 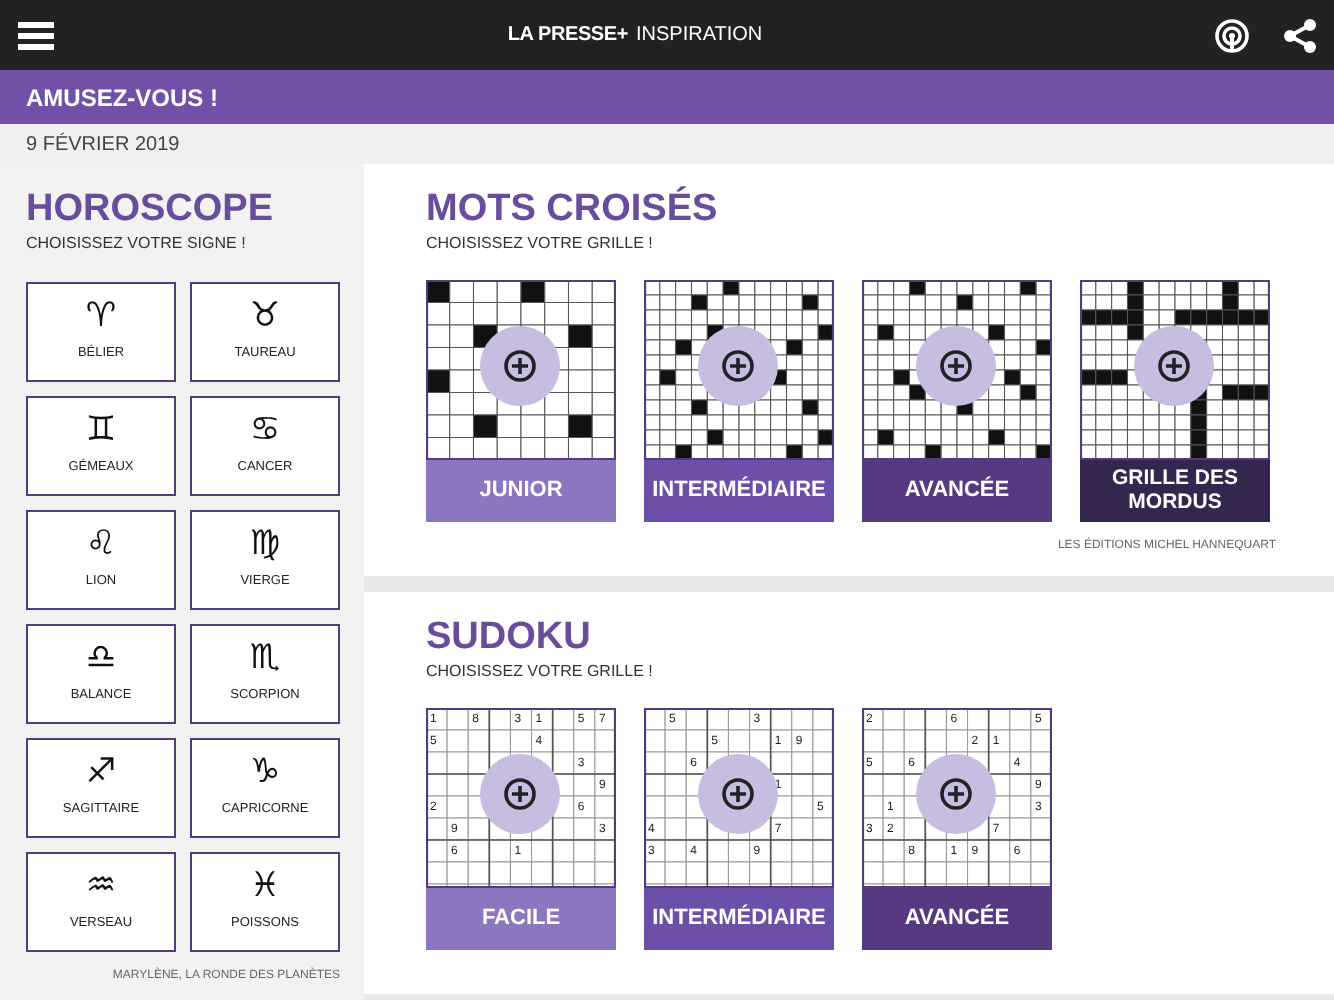 What do you see at coordinates (265, 773) in the screenshot?
I see `zodiac-symbol: ♑` at bounding box center [265, 773].